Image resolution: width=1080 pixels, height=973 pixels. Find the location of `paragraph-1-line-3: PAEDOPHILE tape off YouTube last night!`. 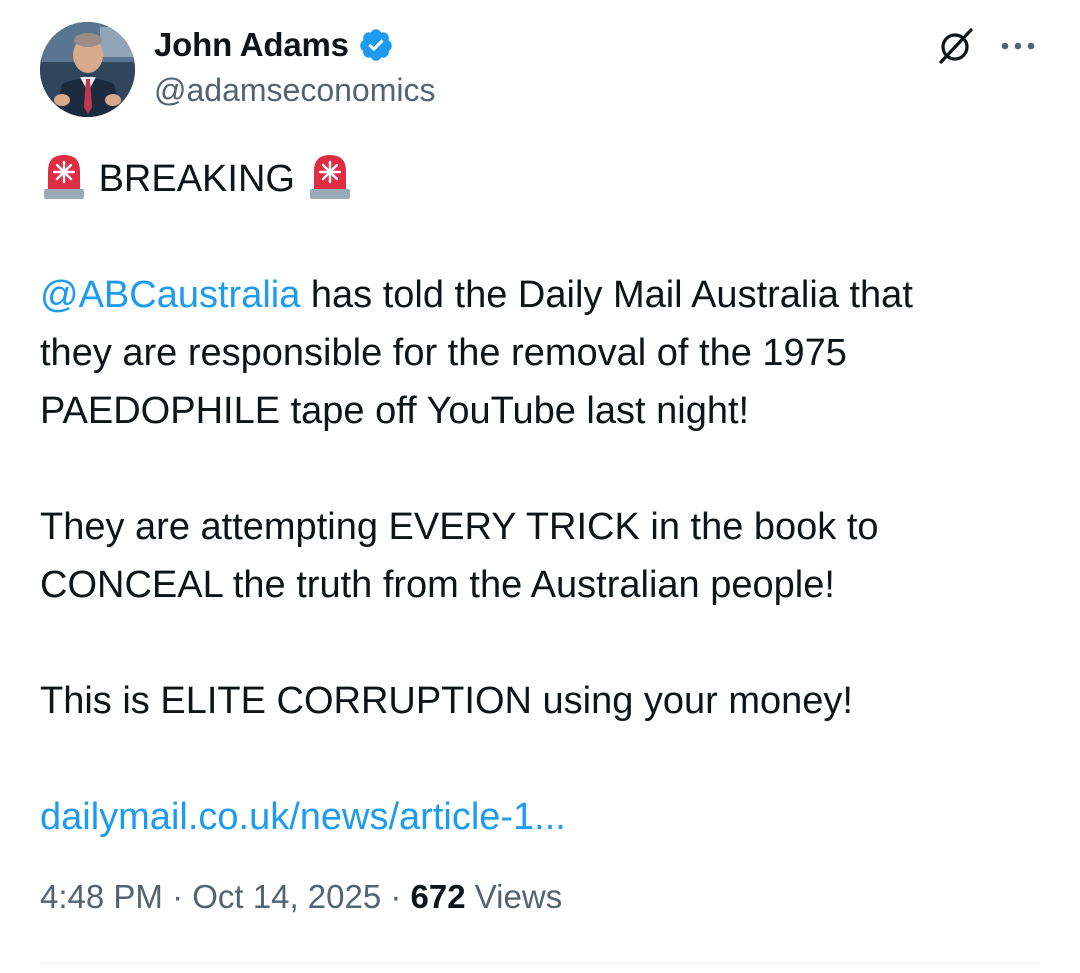

paragraph-1-line-3: PAEDOPHILE tape off YouTube last night! is located at coordinates (395, 411).